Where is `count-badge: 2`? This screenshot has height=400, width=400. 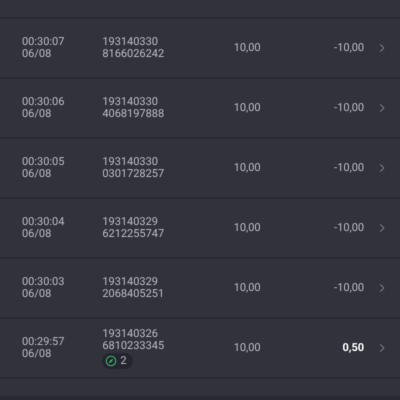 count-badge: 2 is located at coordinates (117, 360).